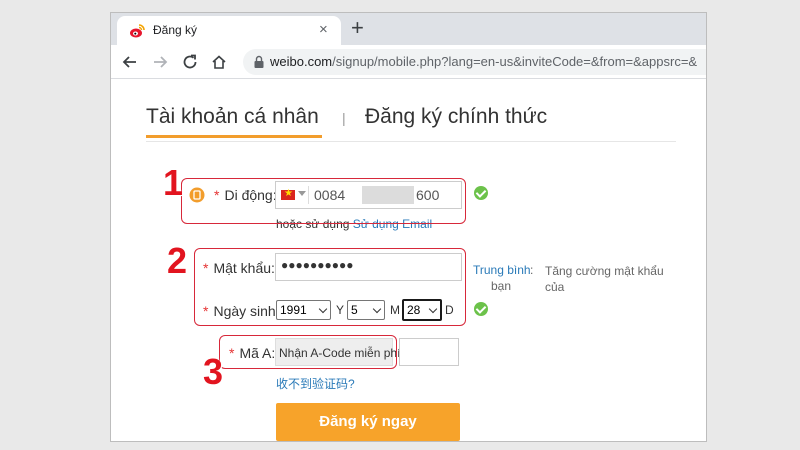 The width and height of the screenshot is (800, 450). What do you see at coordinates (160, 62) in the screenshot?
I see `forward-arrow-icon` at bounding box center [160, 62].